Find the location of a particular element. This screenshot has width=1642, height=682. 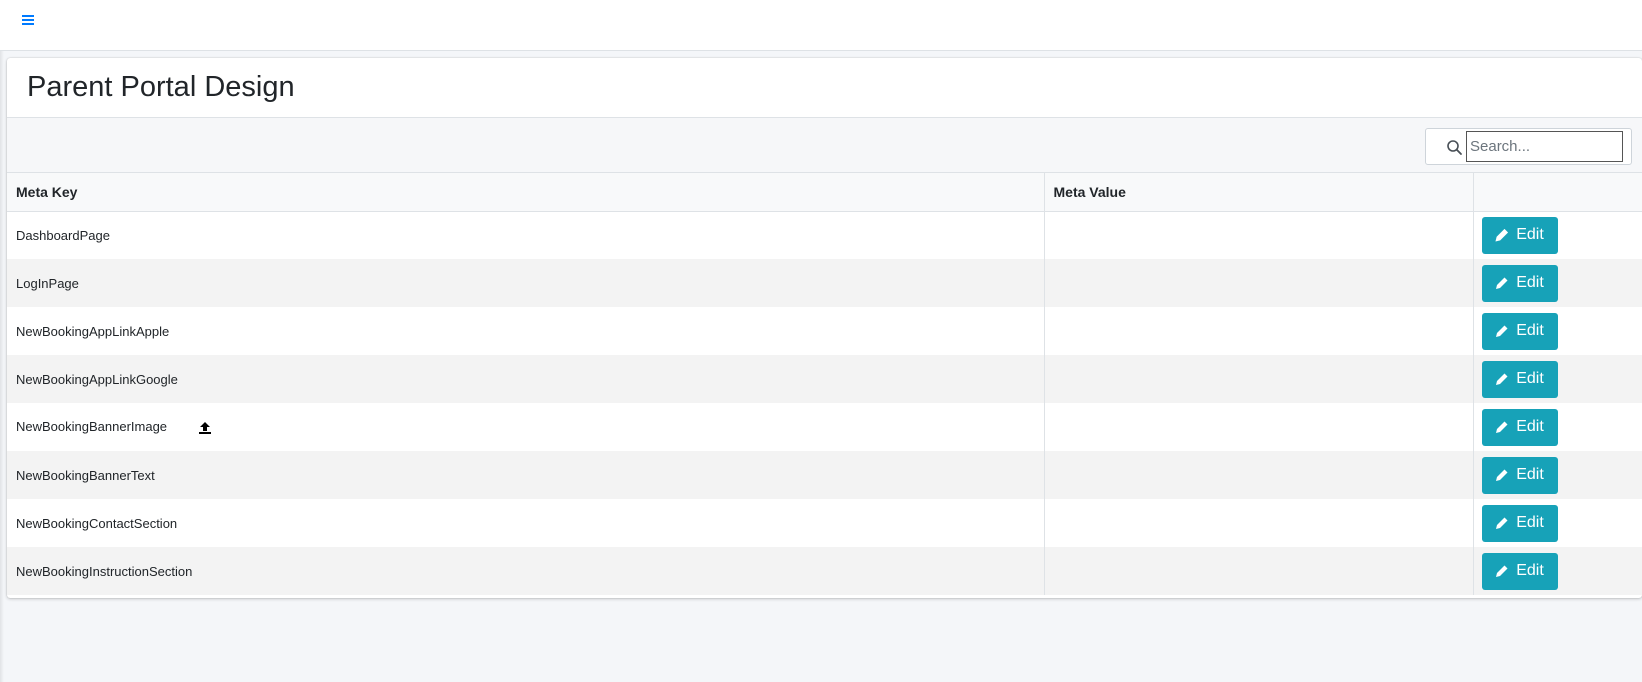

search-box is located at coordinates (1528, 146).